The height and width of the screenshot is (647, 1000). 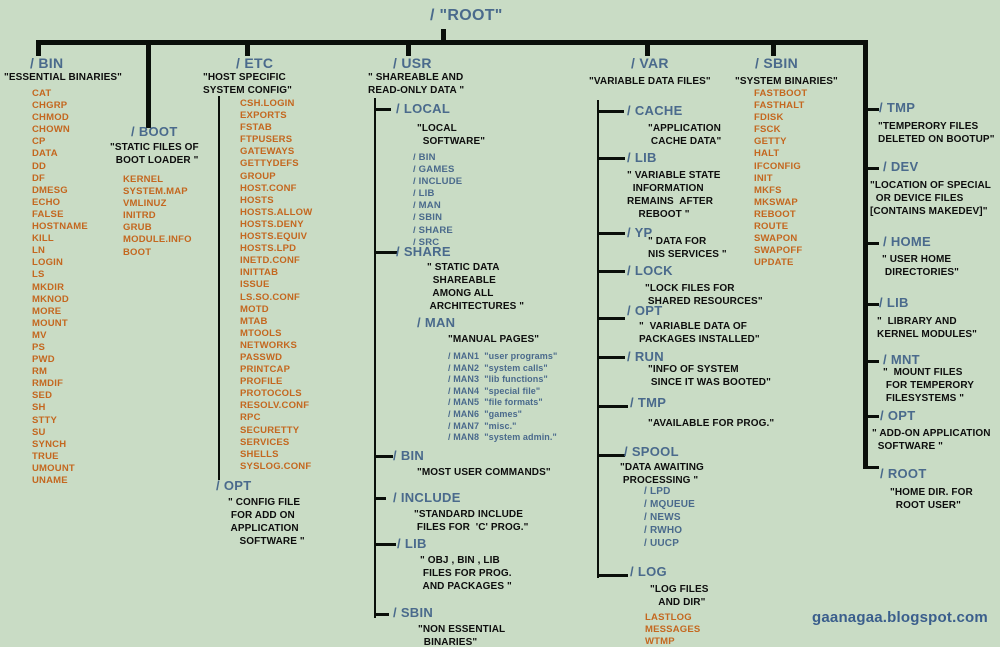 What do you see at coordinates (642, 157) in the screenshot?
I see `node-var-lib-label: / LIB` at bounding box center [642, 157].